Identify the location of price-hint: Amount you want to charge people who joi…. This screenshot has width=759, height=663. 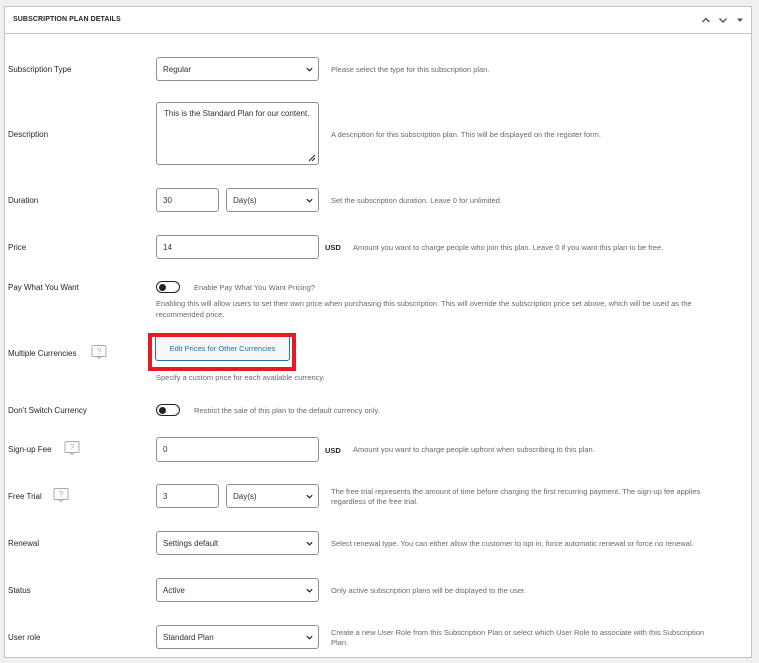
(508, 247).